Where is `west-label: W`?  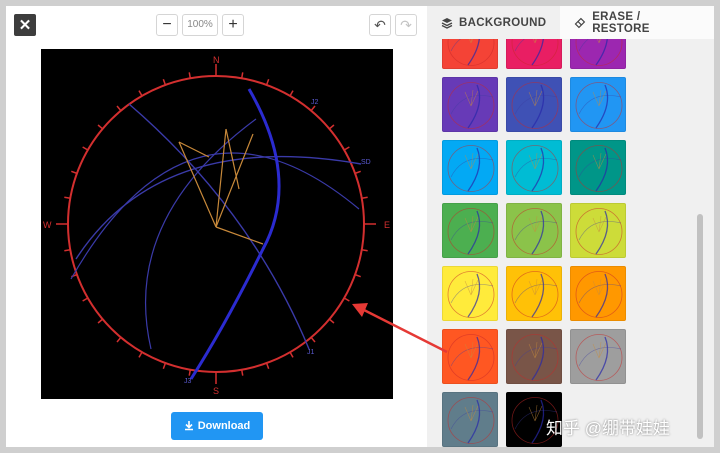
west-label: W is located at coordinates (47, 225).